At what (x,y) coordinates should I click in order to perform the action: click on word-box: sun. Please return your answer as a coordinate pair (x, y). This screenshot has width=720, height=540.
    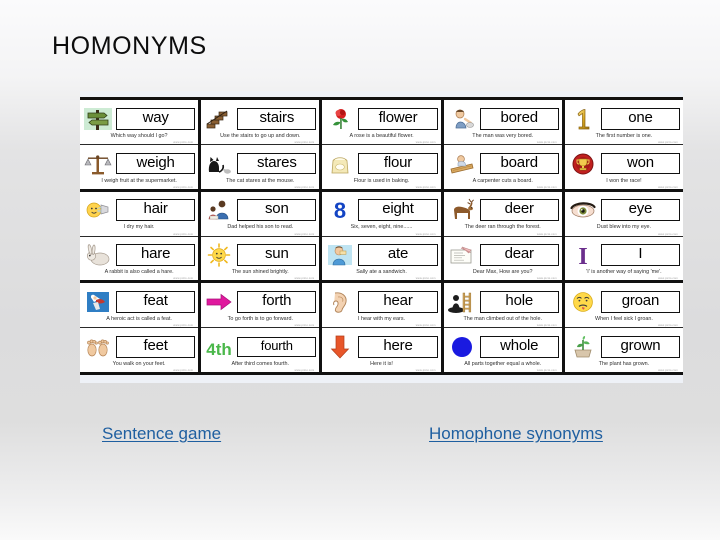
    Looking at the image, I should click on (277, 255).